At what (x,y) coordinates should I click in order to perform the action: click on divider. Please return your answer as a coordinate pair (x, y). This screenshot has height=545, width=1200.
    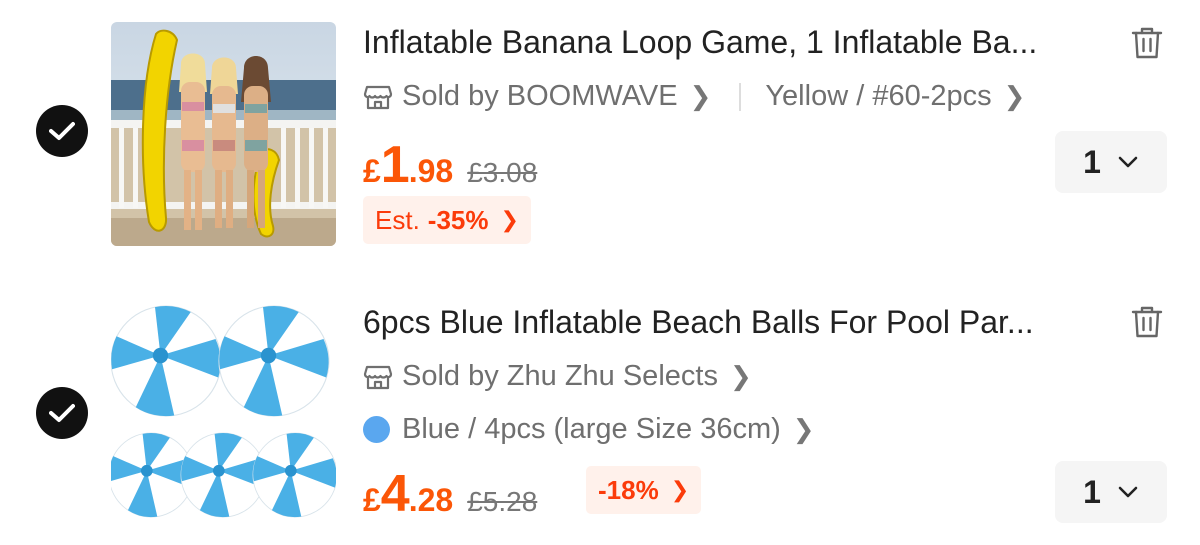
    Looking at the image, I should click on (740, 96).